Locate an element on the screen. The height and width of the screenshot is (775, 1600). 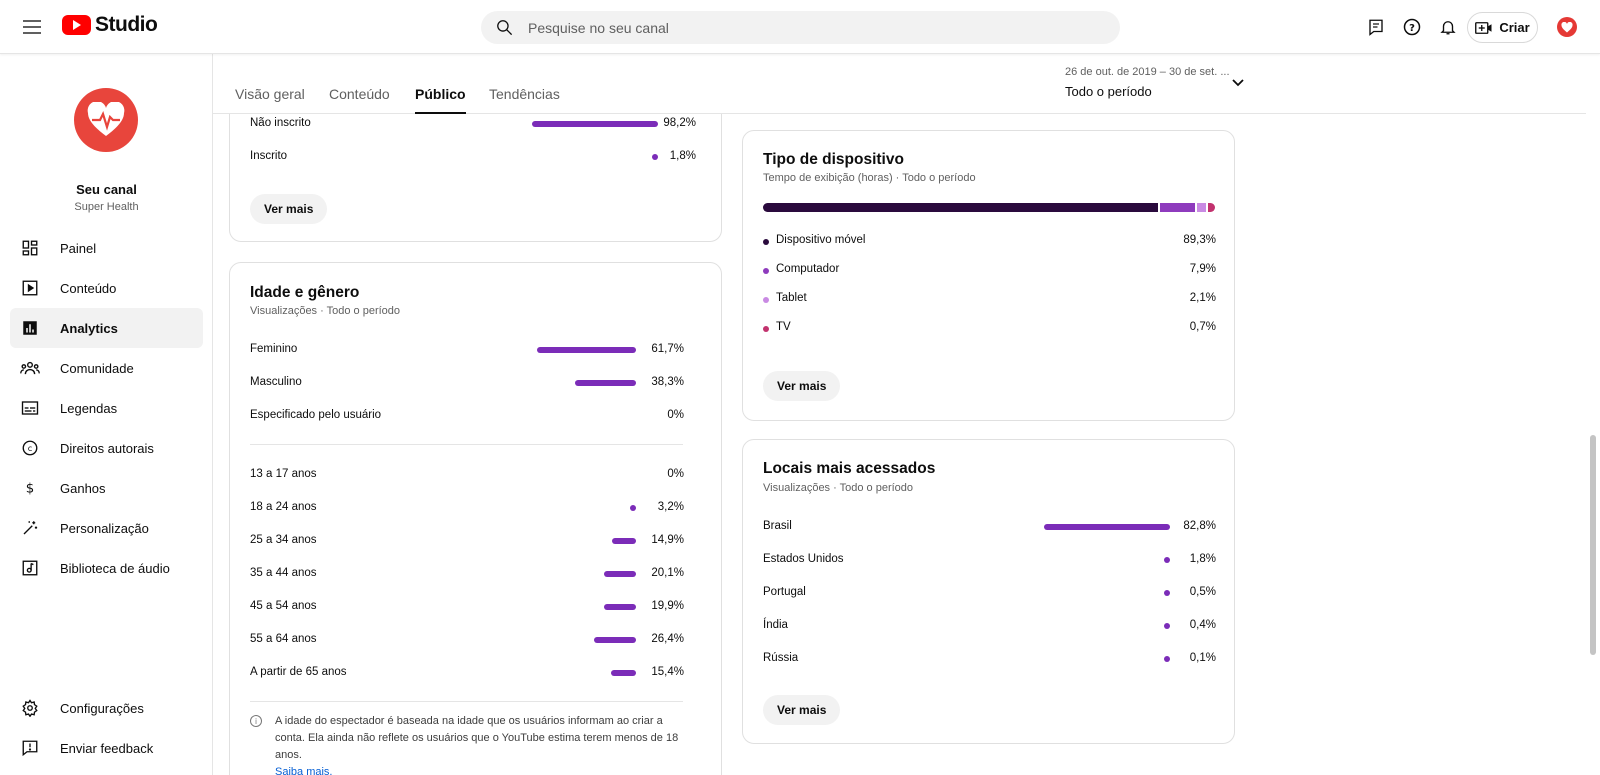
sidebar-item-configuracoes: Configurações is located at coordinates (106, 708).